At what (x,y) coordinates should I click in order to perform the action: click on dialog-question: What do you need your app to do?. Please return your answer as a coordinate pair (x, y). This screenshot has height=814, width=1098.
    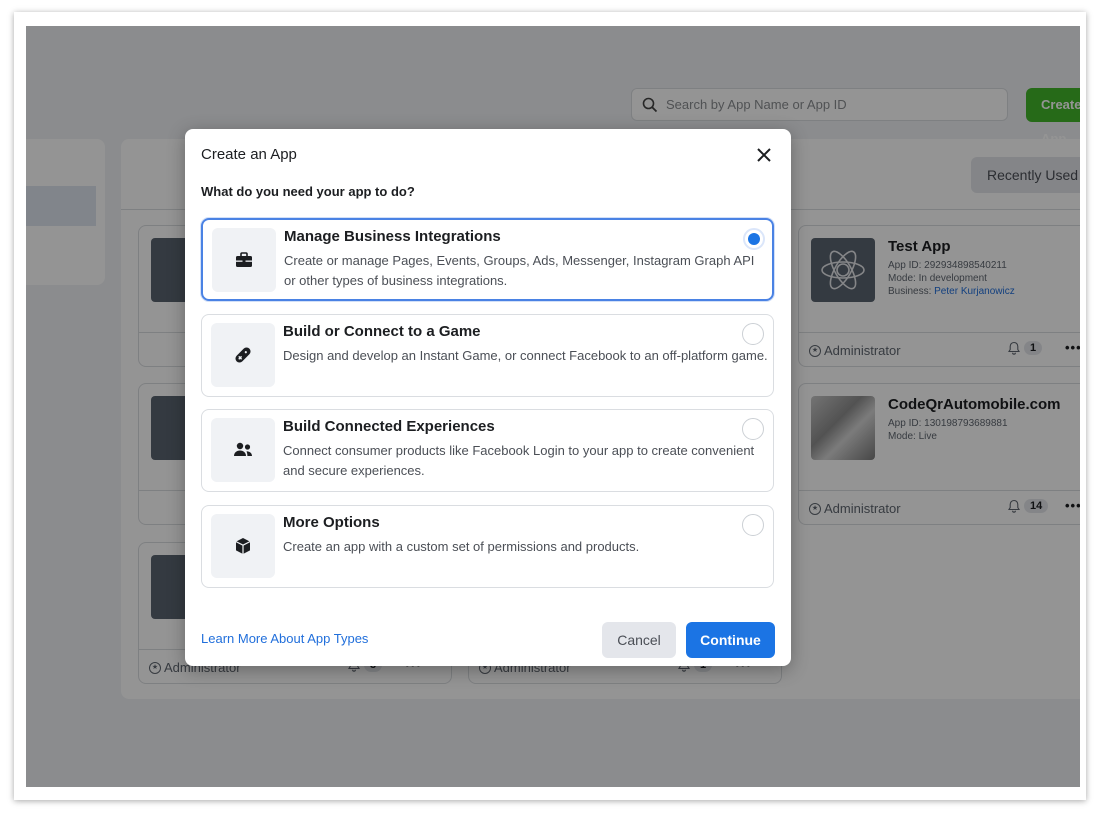
    Looking at the image, I should click on (308, 191).